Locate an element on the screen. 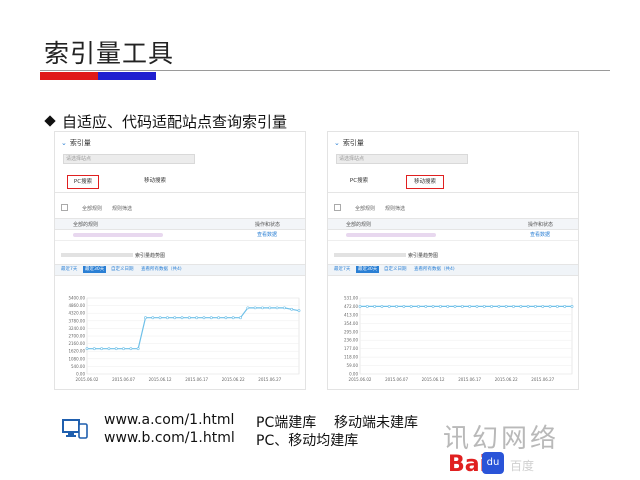 The height and width of the screenshot is (480, 640). title-underline is located at coordinates (325, 70).